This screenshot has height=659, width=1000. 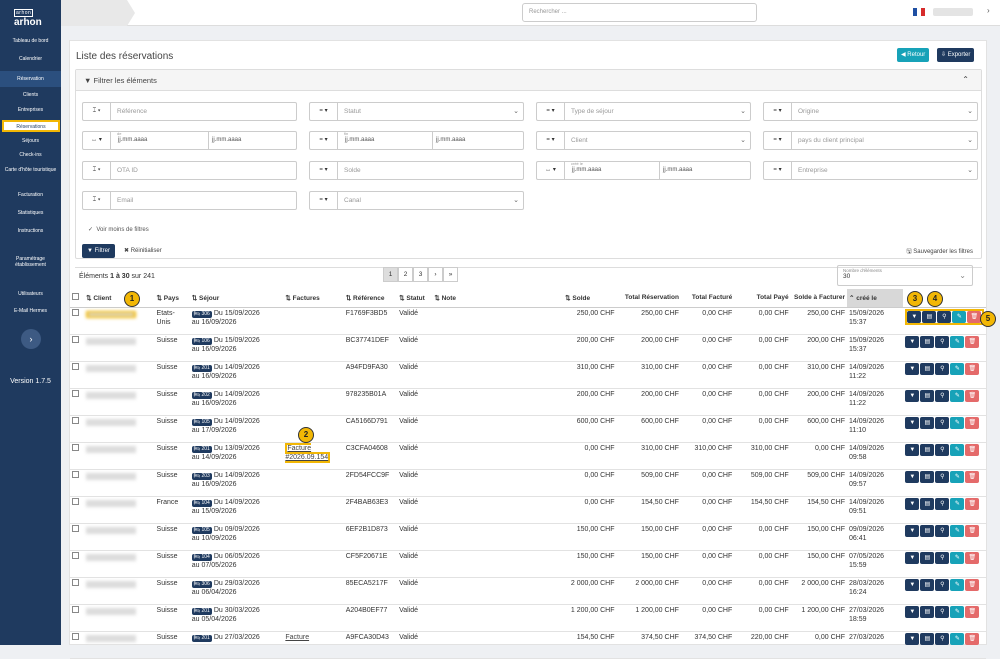 I want to click on filter-button: ▼ Filtrer, so click(x=98, y=251).